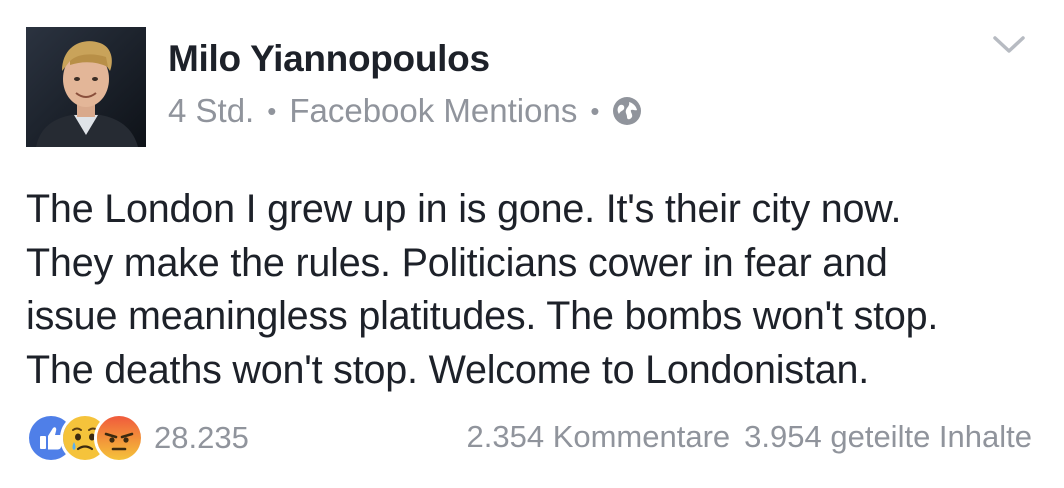  I want to click on author-name-link: Milo Yiannopoulos, so click(329, 59).